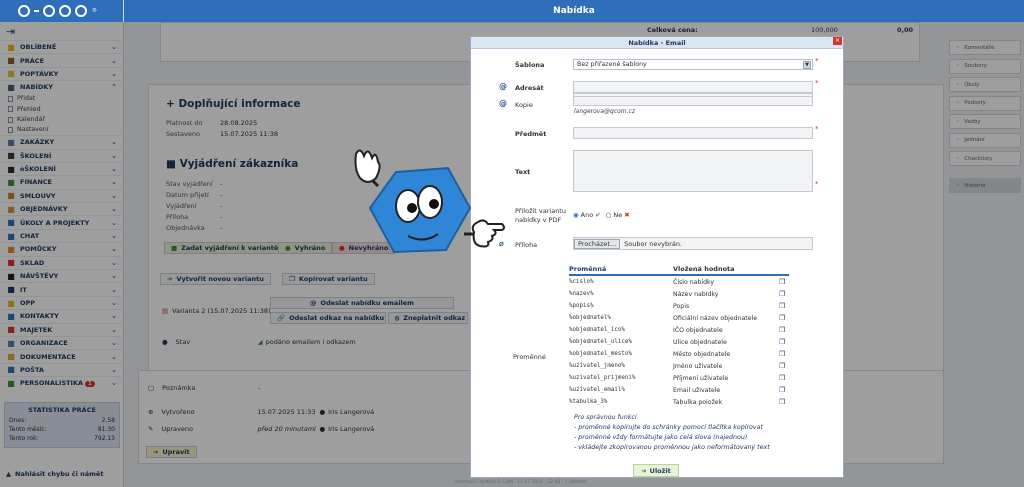  What do you see at coordinates (529, 357) in the screenshot?
I see `variables-label: Proměnné` at bounding box center [529, 357].